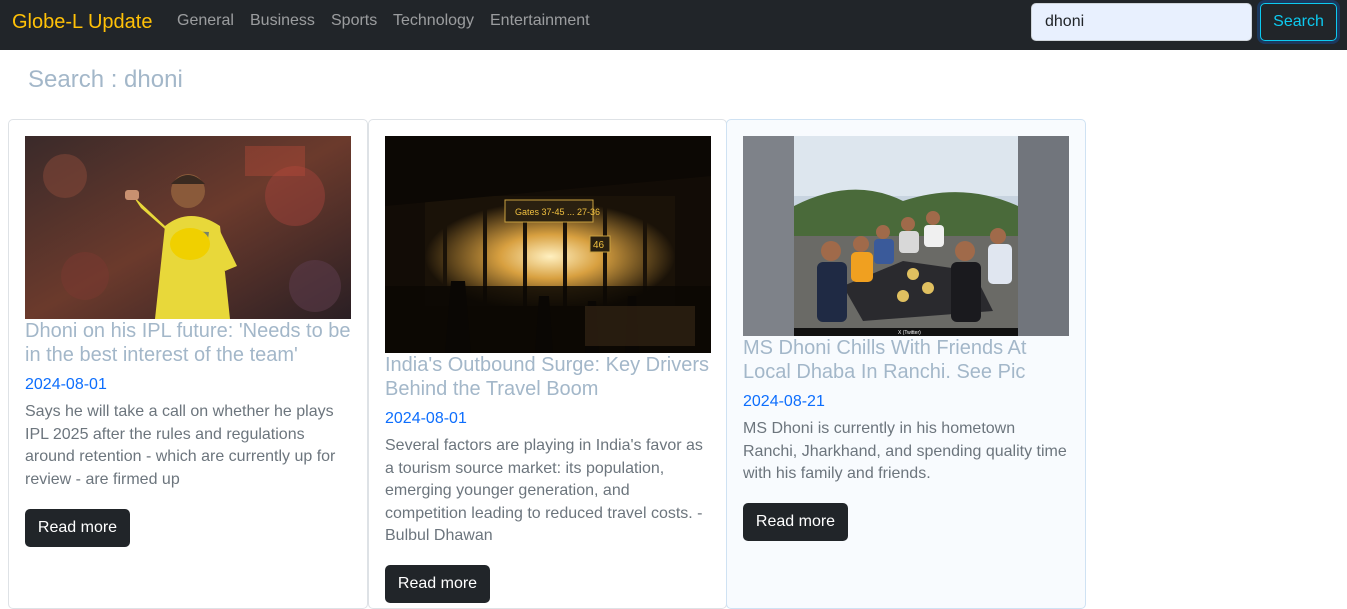  What do you see at coordinates (557, 212) in the screenshot?
I see `gate-sign-text: Gates 37-45 ... 27-36` at bounding box center [557, 212].